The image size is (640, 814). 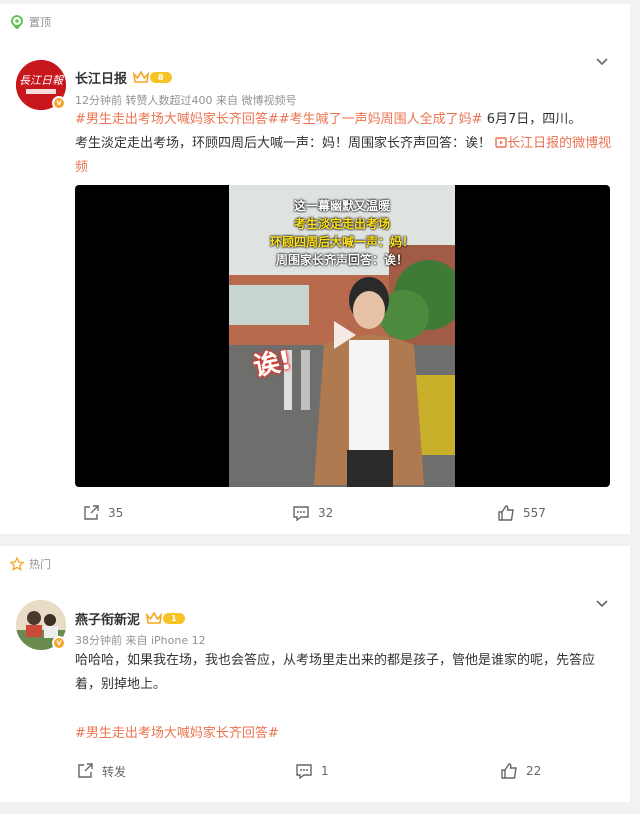 What do you see at coordinates (40, 564) in the screenshot?
I see `hot-label: 热门` at bounding box center [40, 564].